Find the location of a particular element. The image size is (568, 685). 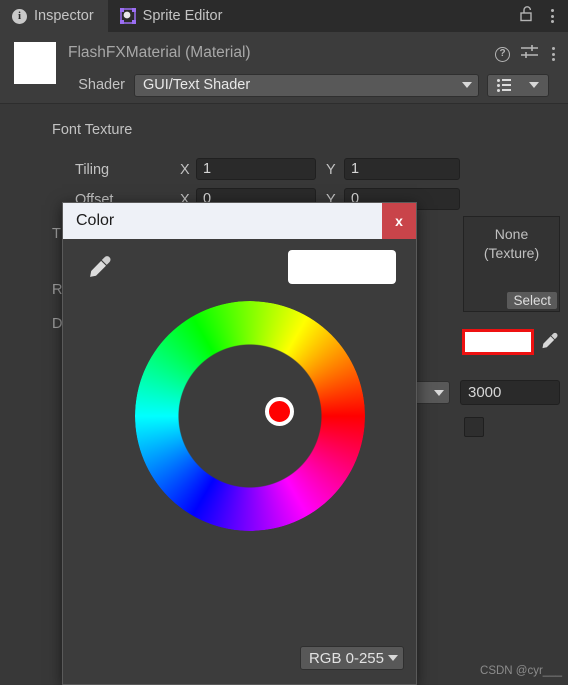

preset-sliders-icon is located at coordinates (529, 54).